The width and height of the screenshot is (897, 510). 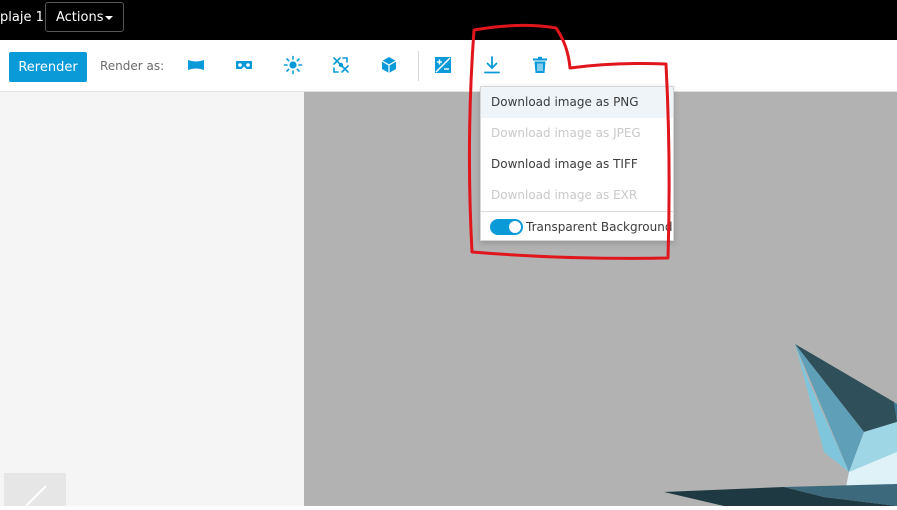 I want to click on trash-icon, so click(x=540, y=65).